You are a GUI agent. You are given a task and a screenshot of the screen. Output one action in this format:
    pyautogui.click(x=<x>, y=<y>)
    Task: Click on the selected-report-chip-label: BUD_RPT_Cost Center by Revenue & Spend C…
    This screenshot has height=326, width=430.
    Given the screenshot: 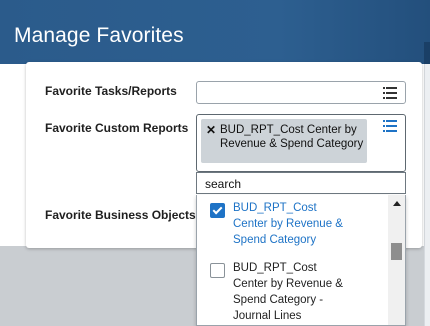 What is the action you would take?
    pyautogui.click(x=292, y=137)
    